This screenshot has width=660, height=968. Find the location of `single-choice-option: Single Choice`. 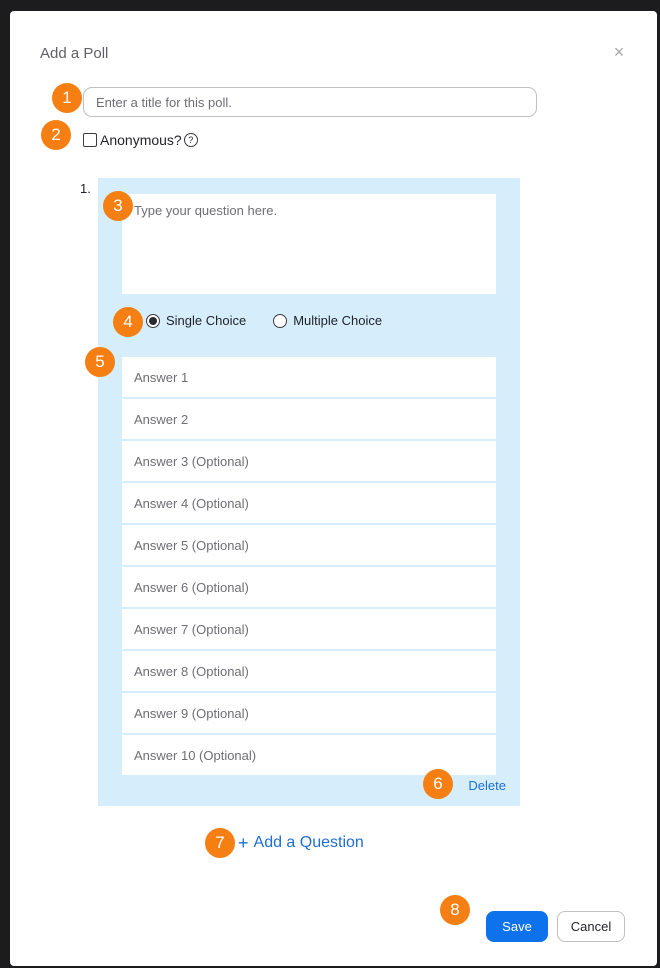

single-choice-option: Single Choice is located at coordinates (196, 320).